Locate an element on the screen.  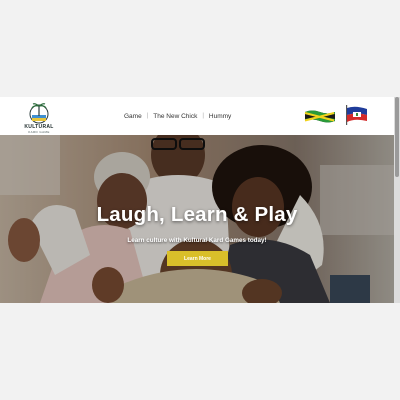
scrollbar-thumb is located at coordinates (397, 137).